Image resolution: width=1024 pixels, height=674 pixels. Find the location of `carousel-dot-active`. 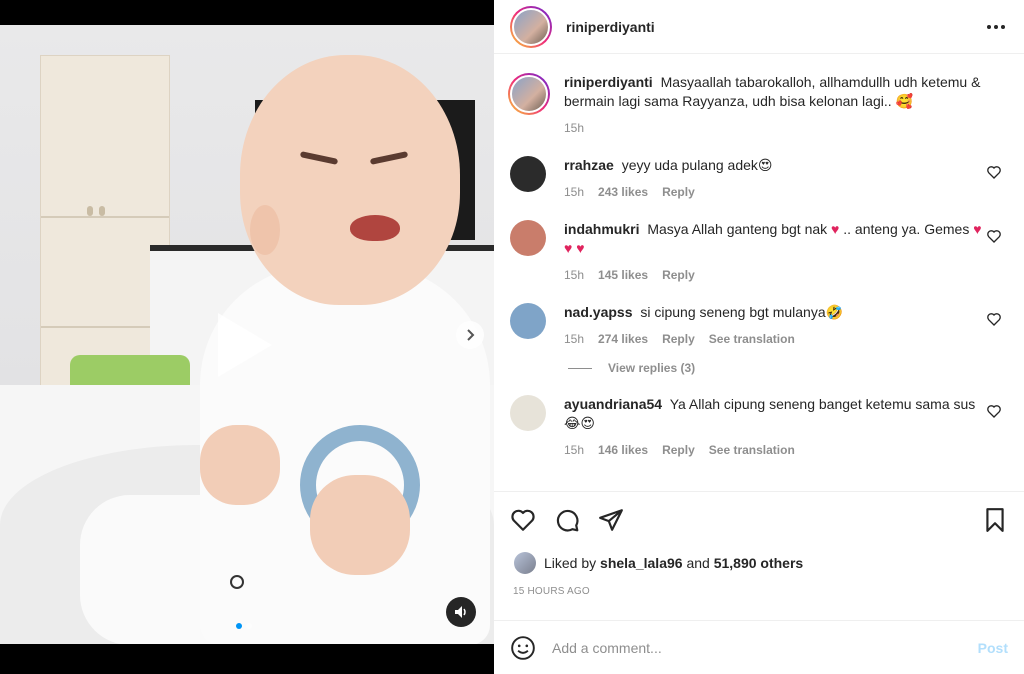

carousel-dot-active is located at coordinates (239, 626).